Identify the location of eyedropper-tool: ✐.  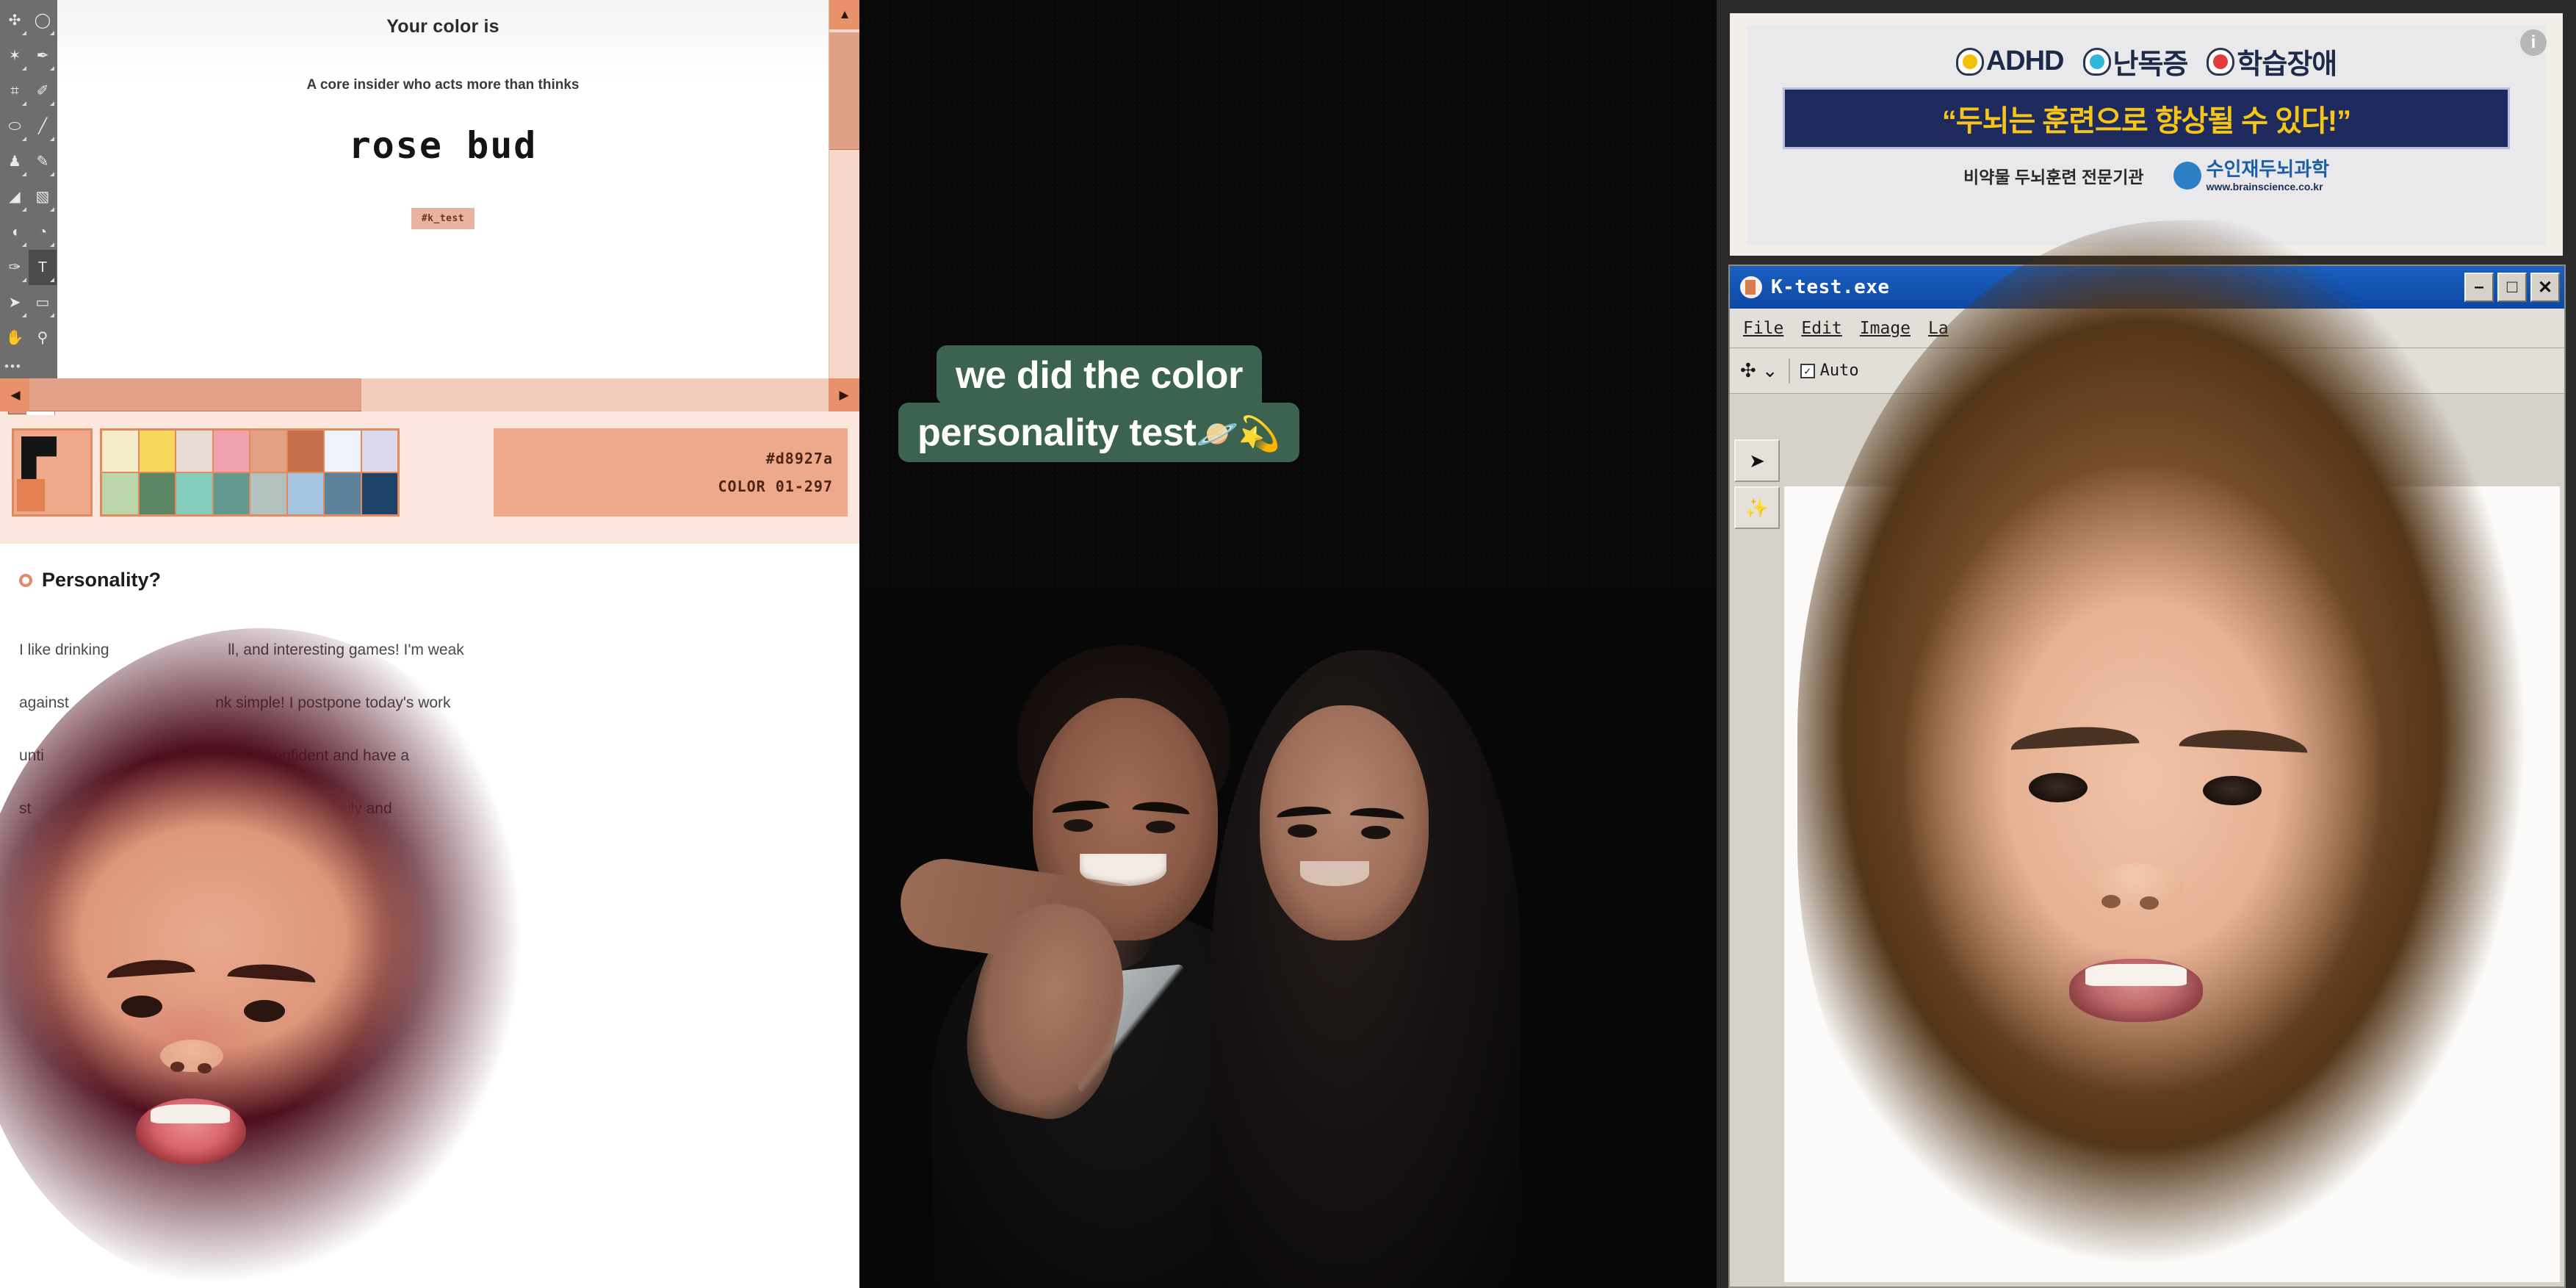
(43, 91).